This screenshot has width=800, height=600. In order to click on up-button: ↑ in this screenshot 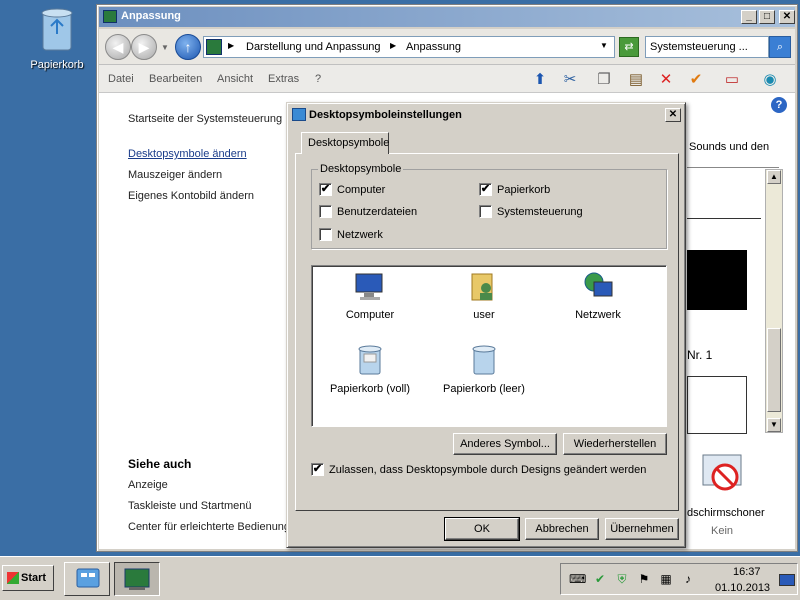, I will do `click(188, 47)`.